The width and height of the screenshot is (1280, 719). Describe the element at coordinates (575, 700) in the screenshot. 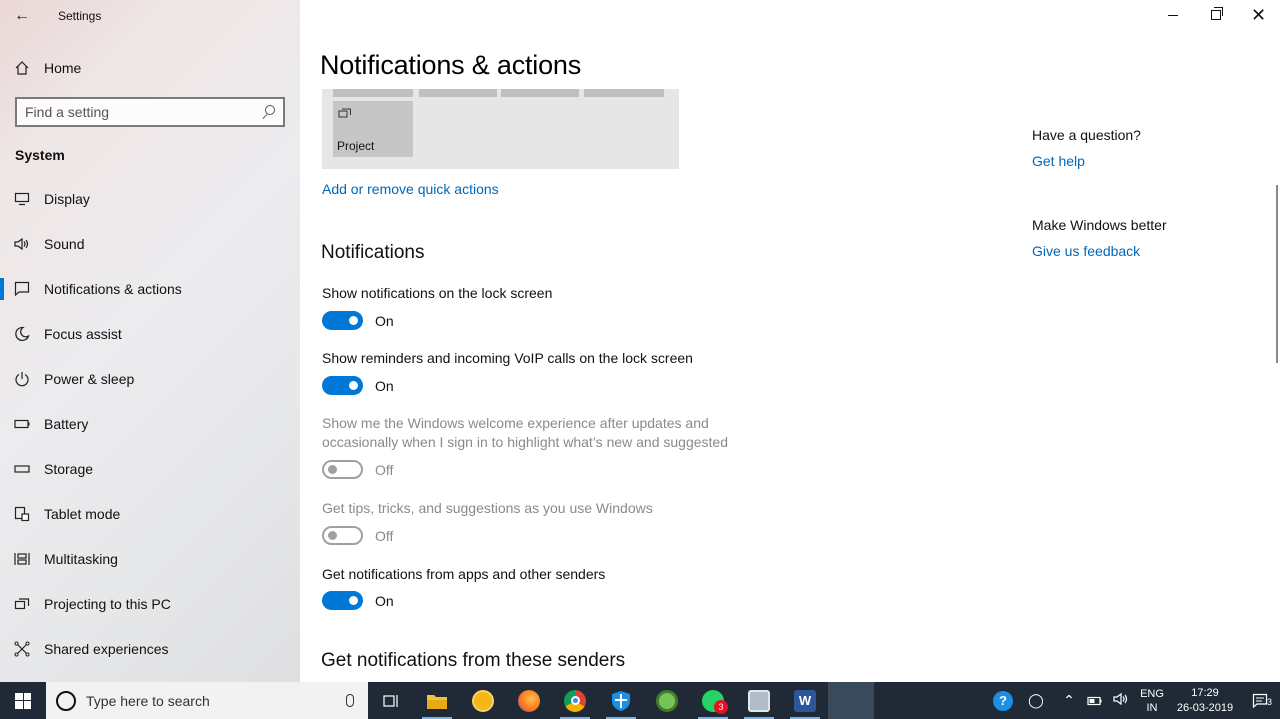

I see `taskbar-app-chrome` at that location.